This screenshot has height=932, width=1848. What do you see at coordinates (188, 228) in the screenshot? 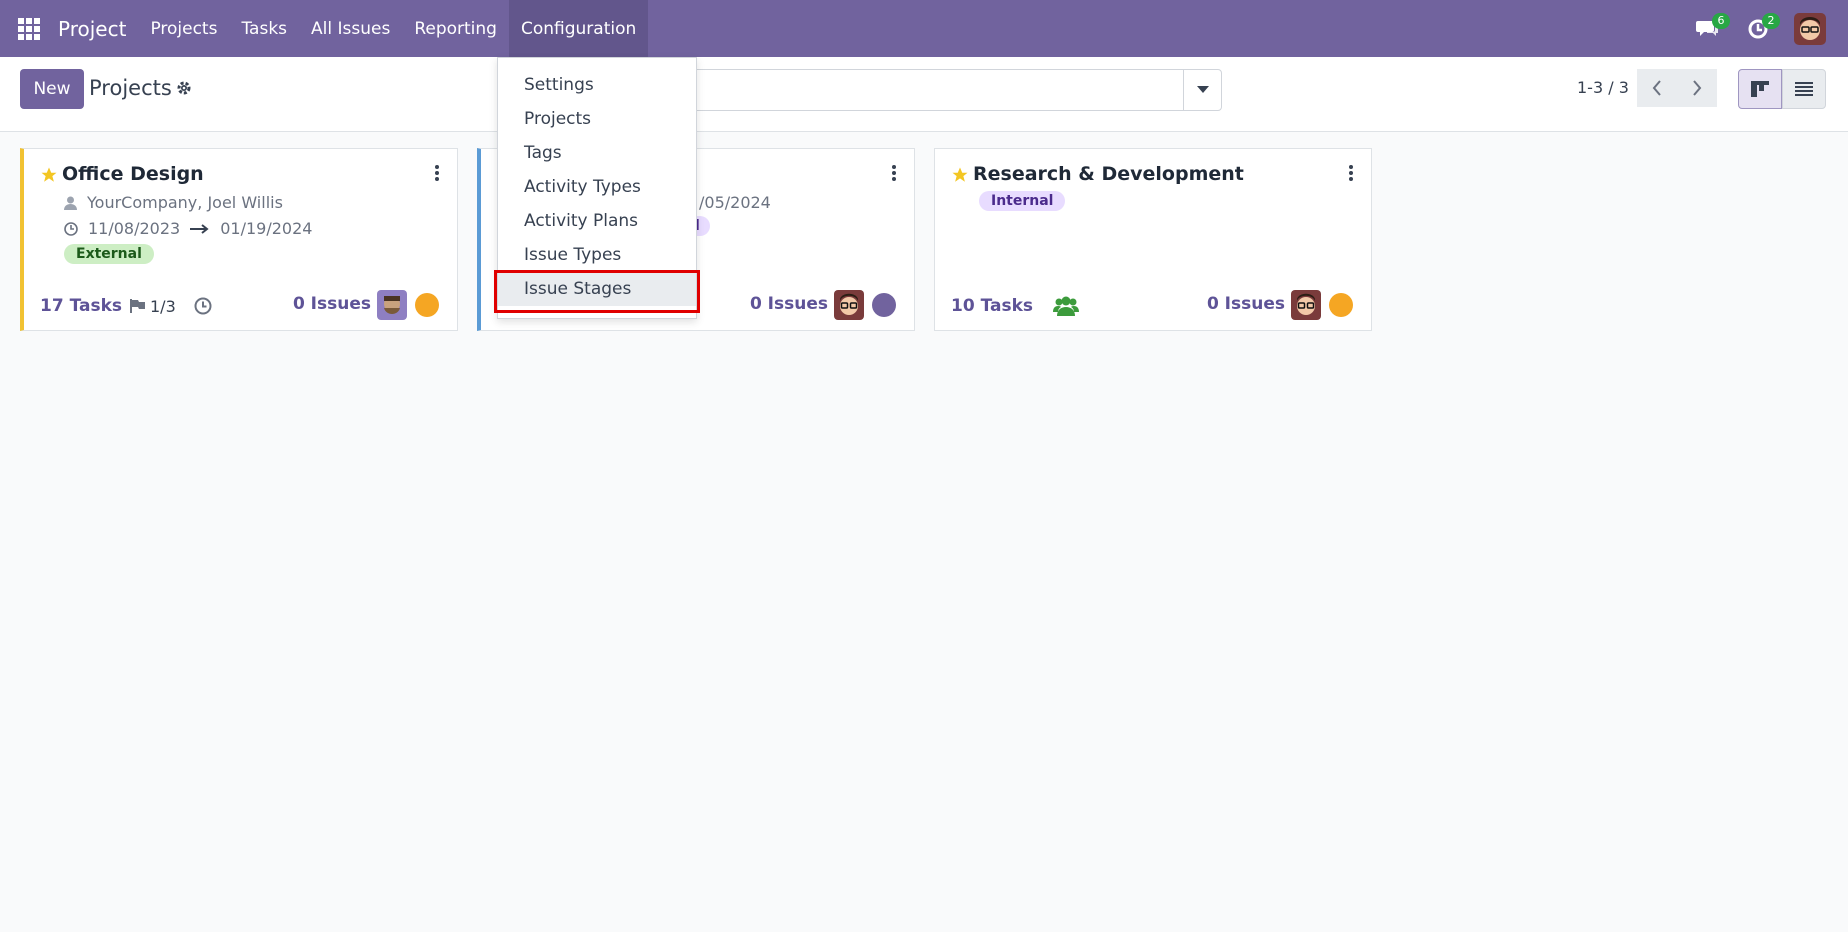
I see `project-dates-line: 11/08/2023 01/19/2024` at bounding box center [188, 228].